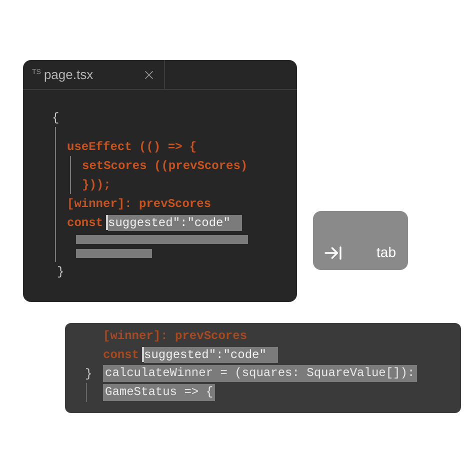 Image resolution: width=474 pixels, height=474 pixels. Describe the element at coordinates (69, 75) in the screenshot. I see `tab-filename: page.tsx` at that location.